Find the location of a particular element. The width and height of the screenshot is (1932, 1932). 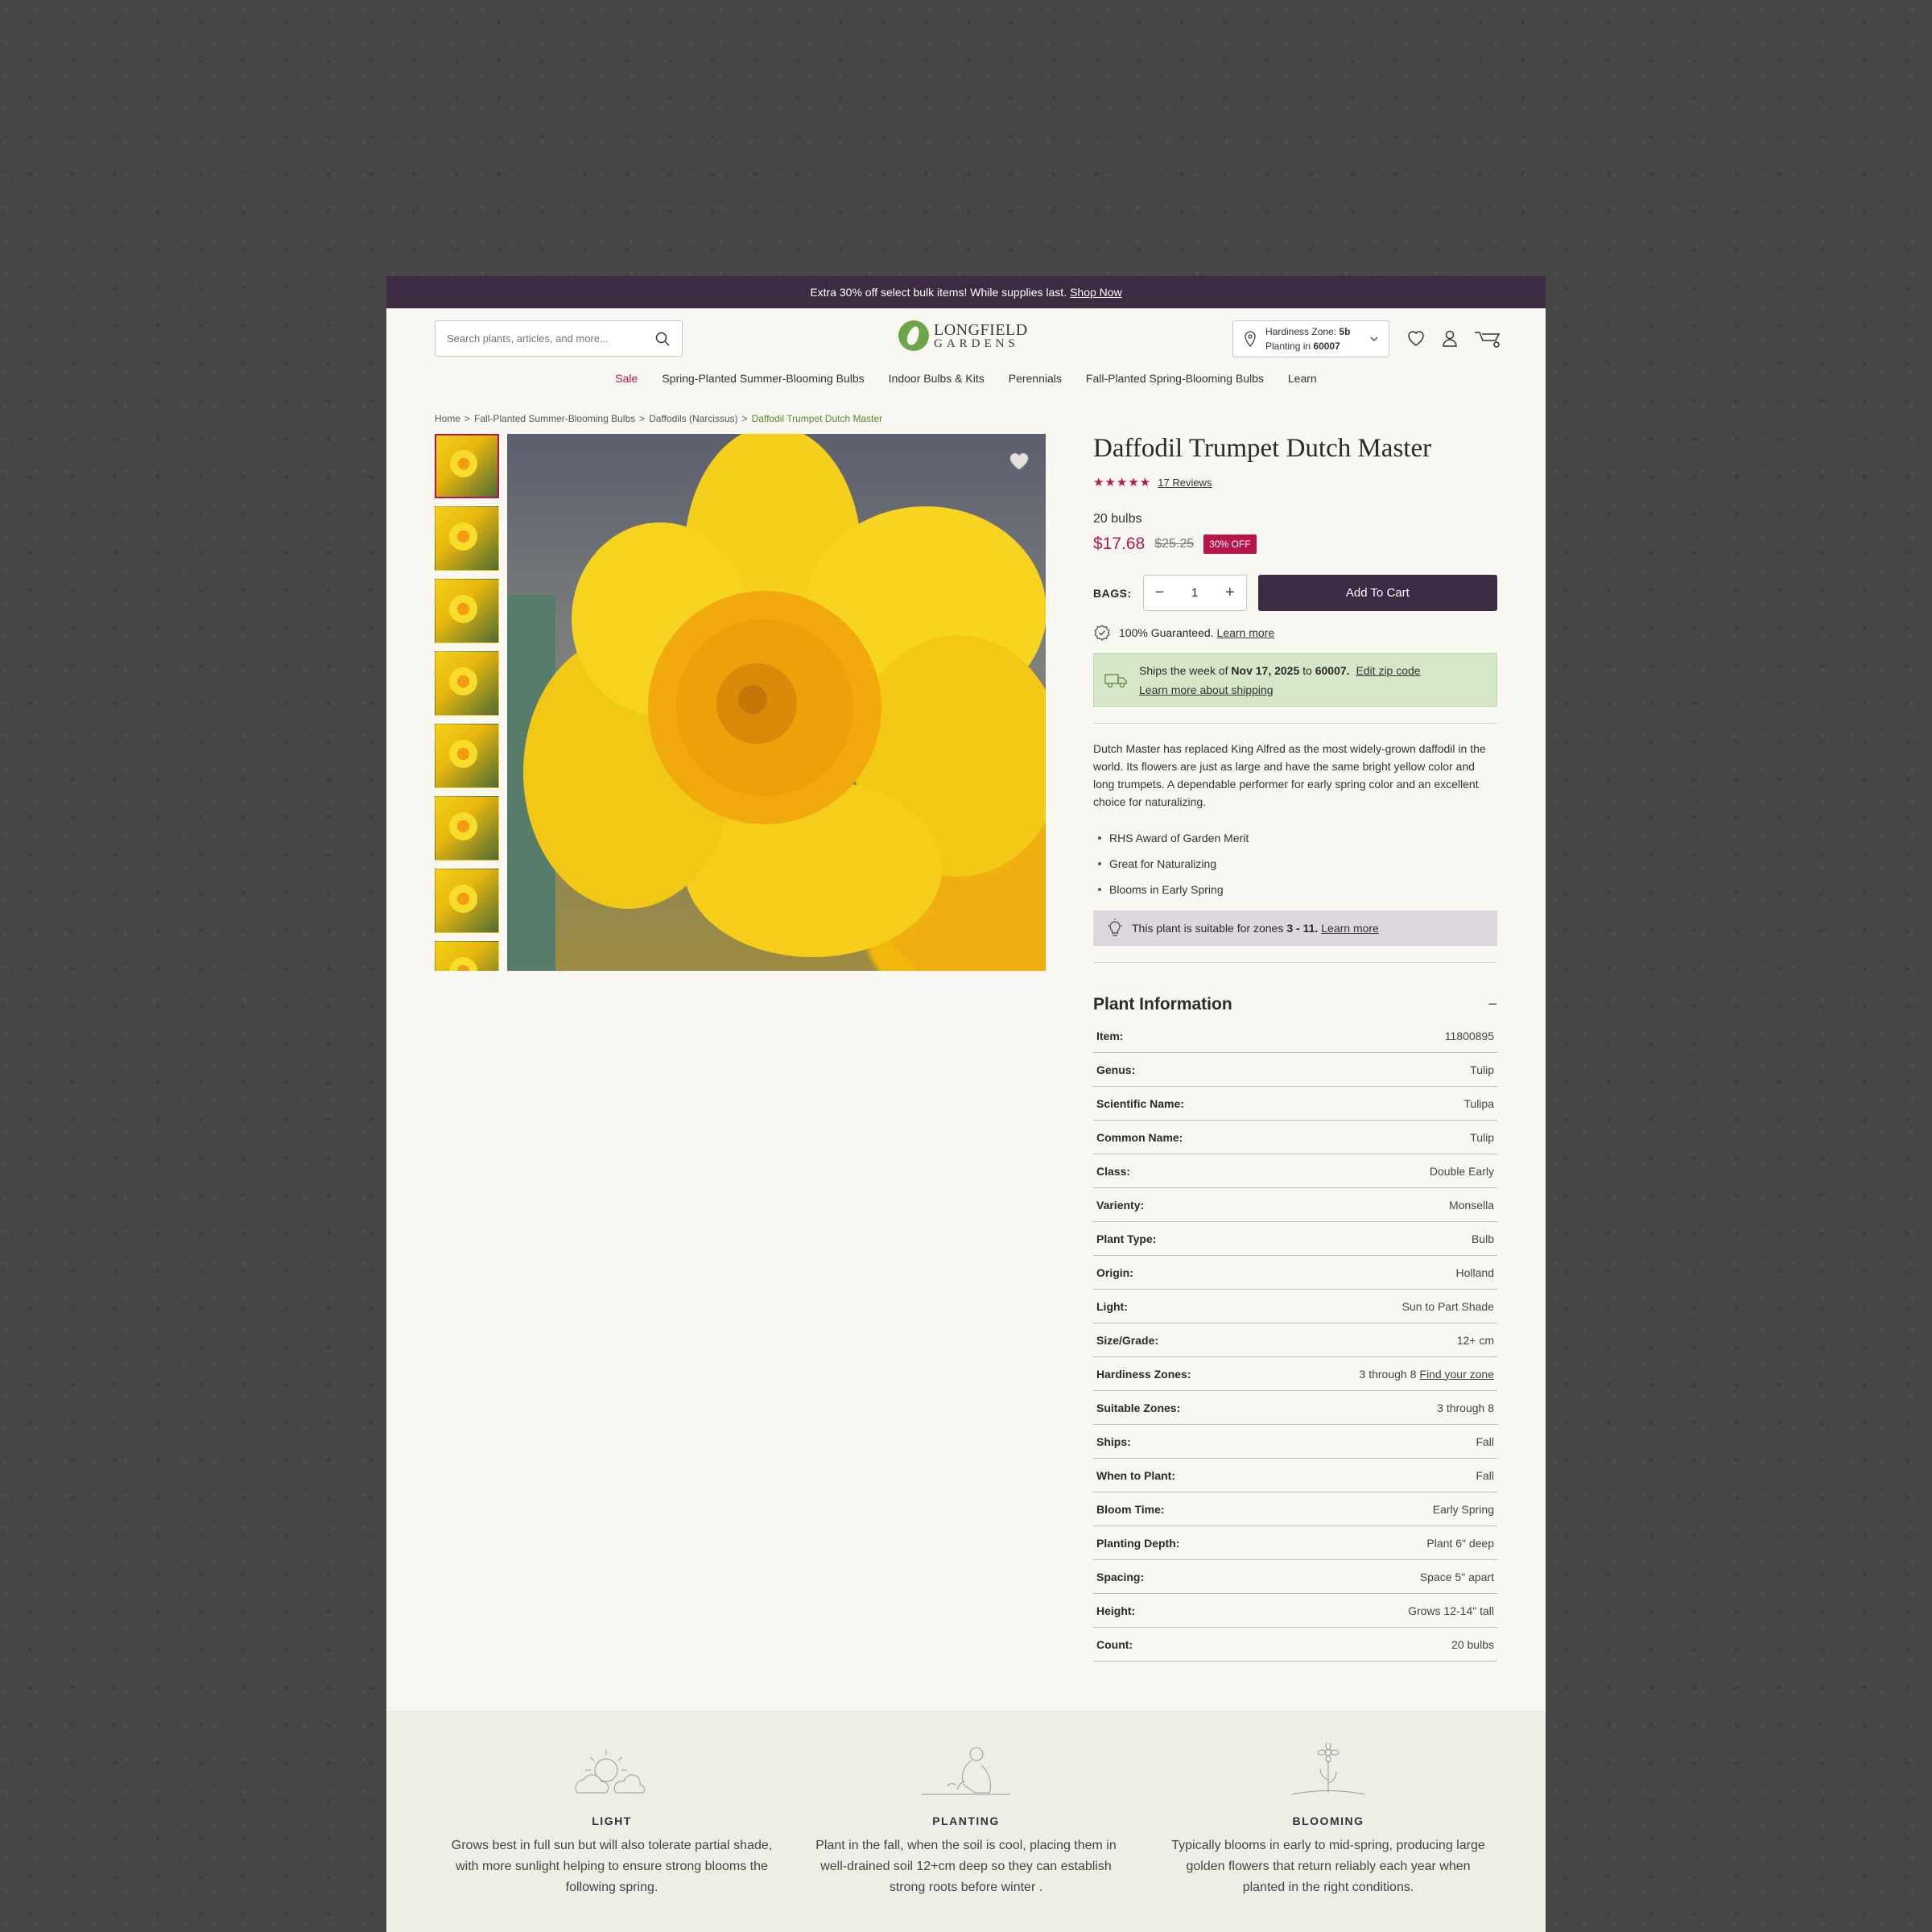

edit-zip-link: Edit zip code is located at coordinates (1388, 670).